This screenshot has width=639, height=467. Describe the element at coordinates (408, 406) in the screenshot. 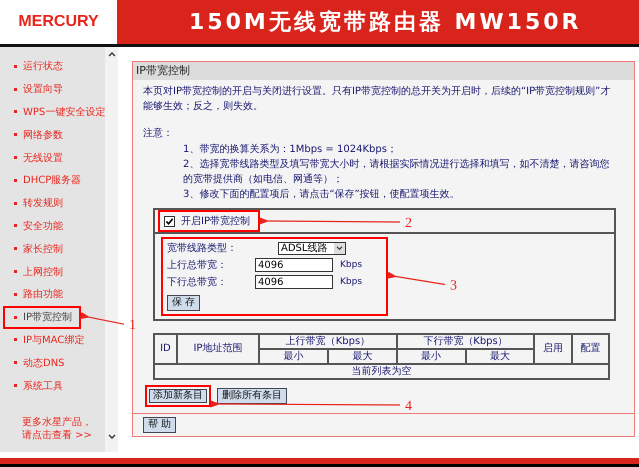

I see `annotation-number: 4` at that location.